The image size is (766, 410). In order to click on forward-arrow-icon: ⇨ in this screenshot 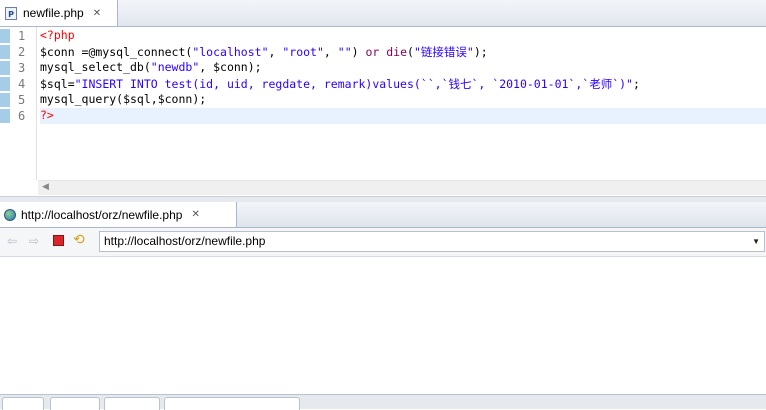, I will do `click(34, 241)`.